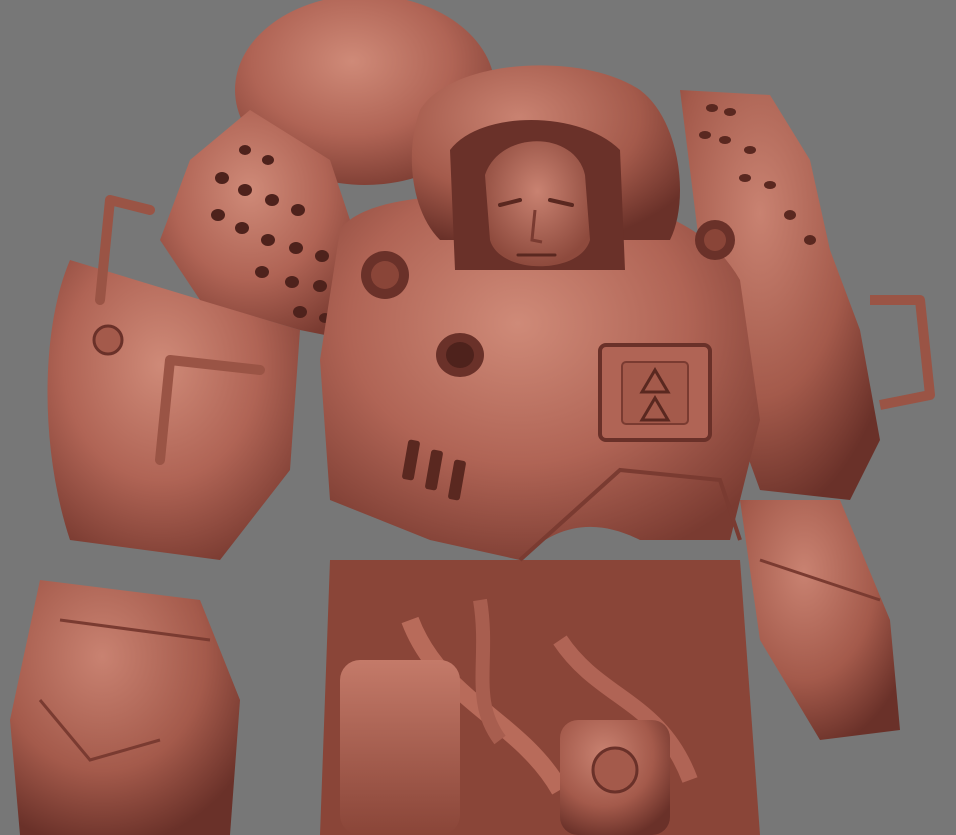 The image size is (956, 835). I want to click on warning-panel, so click(655, 392).